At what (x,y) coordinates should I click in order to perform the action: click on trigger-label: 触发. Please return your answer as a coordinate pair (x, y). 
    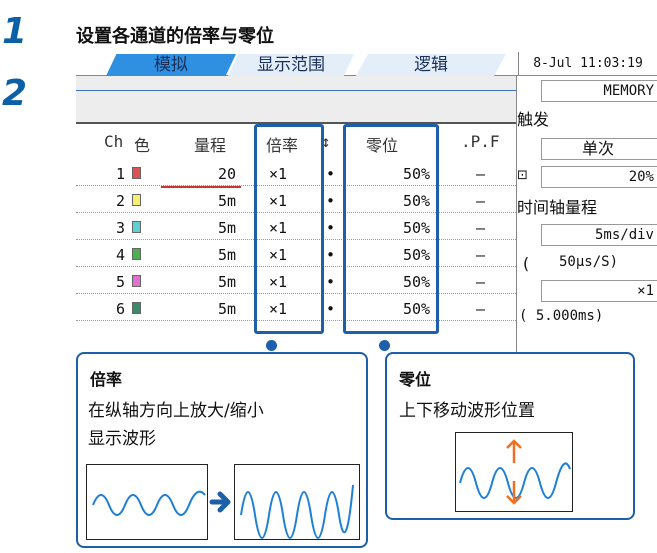
    Looking at the image, I should click on (533, 119).